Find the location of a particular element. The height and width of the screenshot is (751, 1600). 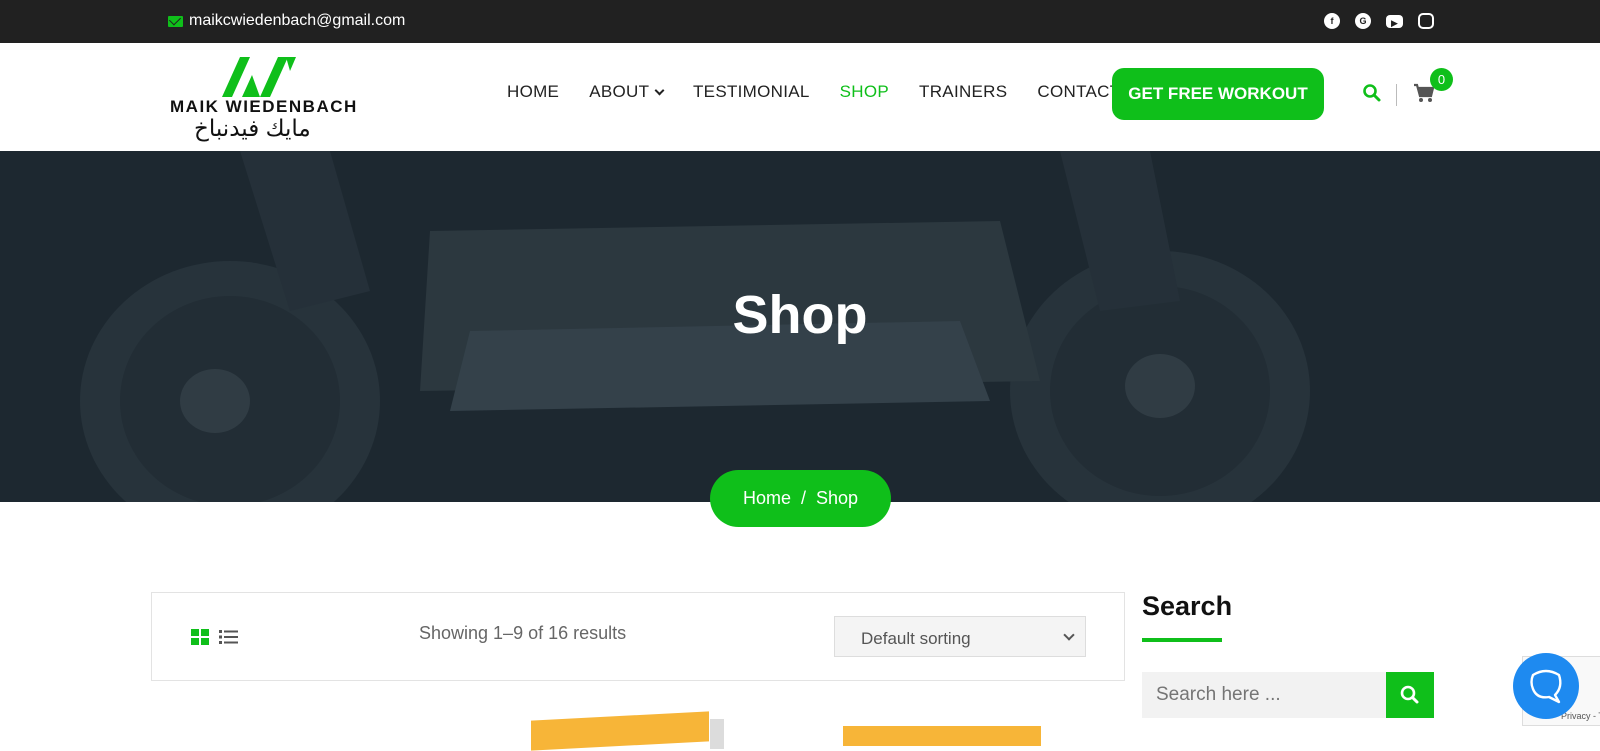

top-bar: maikcwiedenbach@gmail.com f G ▶ is located at coordinates (800, 21).